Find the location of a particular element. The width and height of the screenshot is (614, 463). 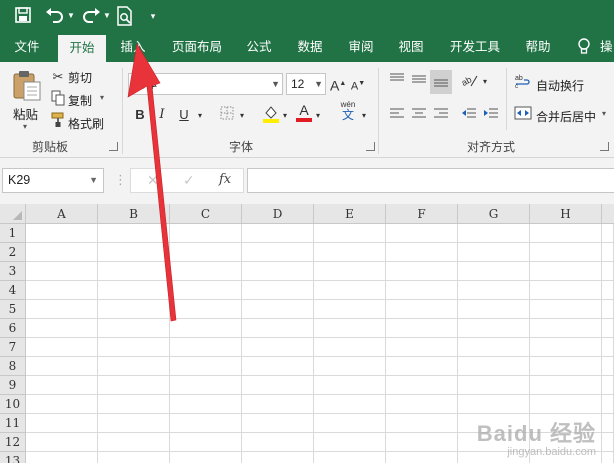

merge-dropdown-icon: ▾ is located at coordinates (604, 113).